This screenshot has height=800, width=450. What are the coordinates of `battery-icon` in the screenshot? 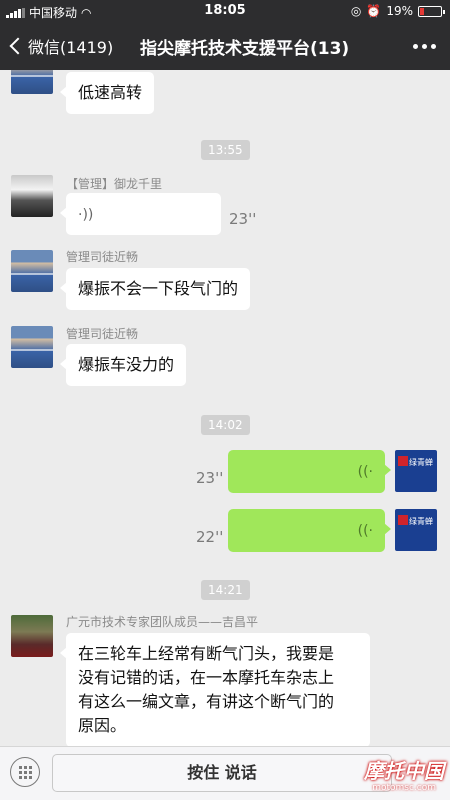 It's located at (431, 11).